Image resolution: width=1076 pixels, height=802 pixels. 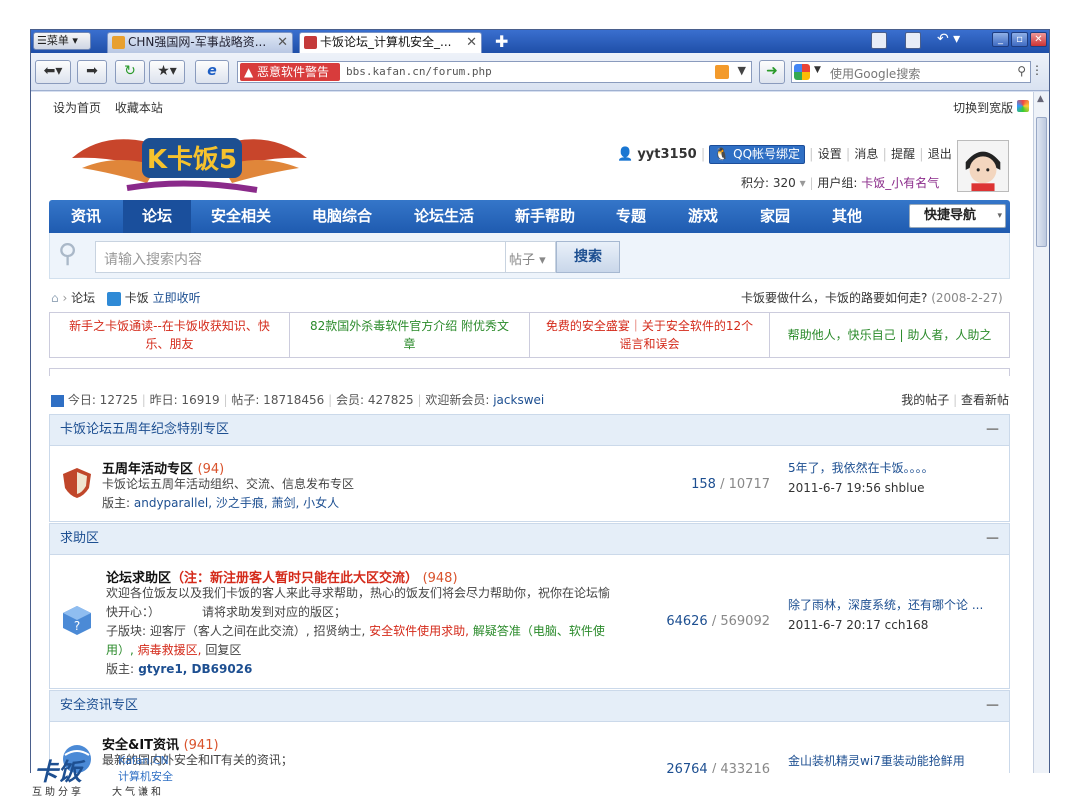 I want to click on wide-toggle: 切换到宽版, so click(x=991, y=107).